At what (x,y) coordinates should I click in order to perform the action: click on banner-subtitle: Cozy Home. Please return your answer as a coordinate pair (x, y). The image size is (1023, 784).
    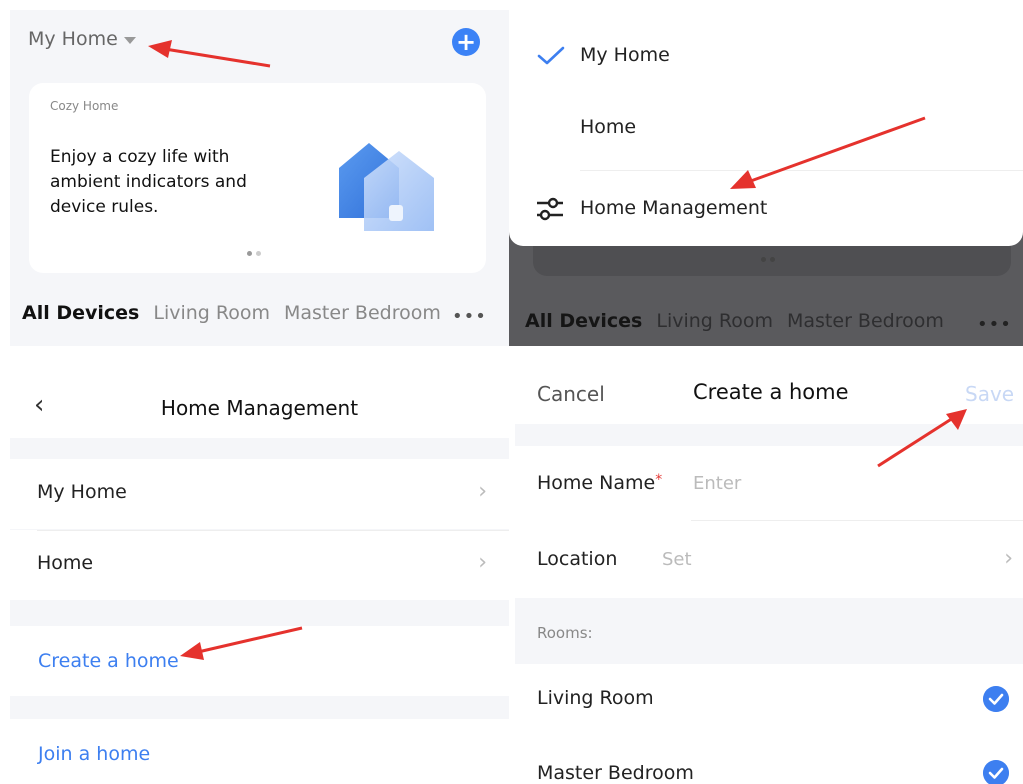
    Looking at the image, I should click on (84, 106).